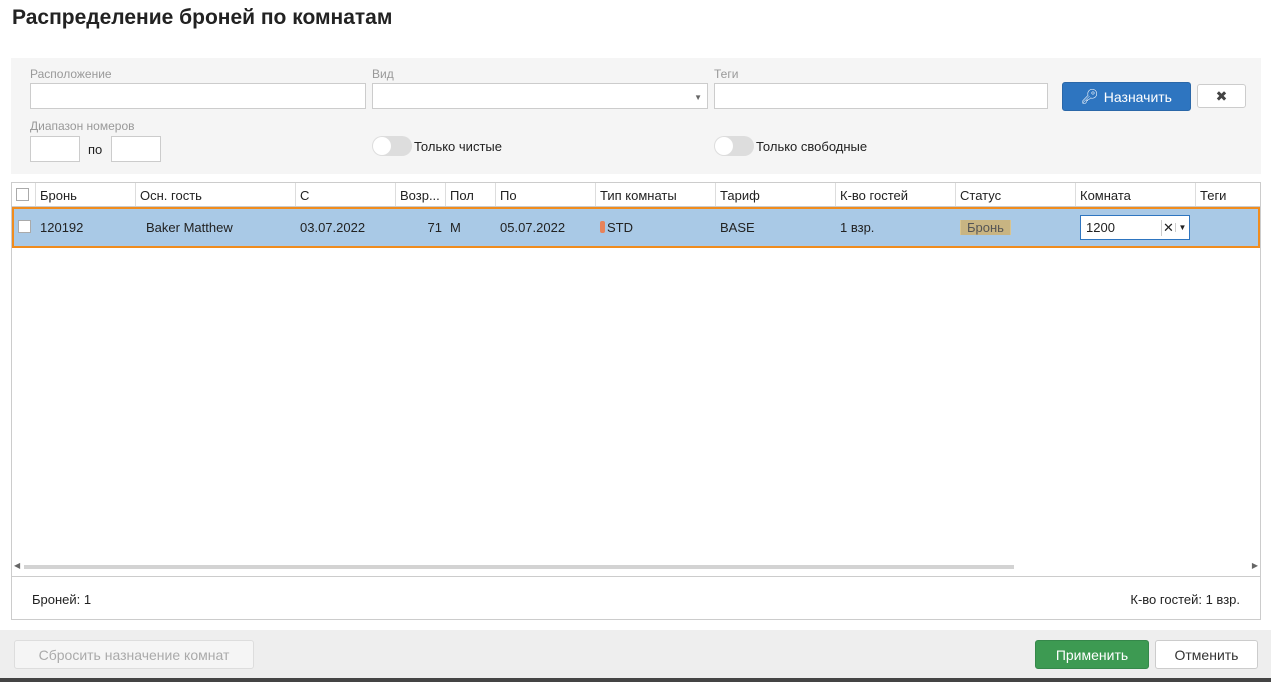 The height and width of the screenshot is (682, 1271). Describe the element at coordinates (519, 567) in the screenshot. I see `horizontal-scrollbar` at that location.